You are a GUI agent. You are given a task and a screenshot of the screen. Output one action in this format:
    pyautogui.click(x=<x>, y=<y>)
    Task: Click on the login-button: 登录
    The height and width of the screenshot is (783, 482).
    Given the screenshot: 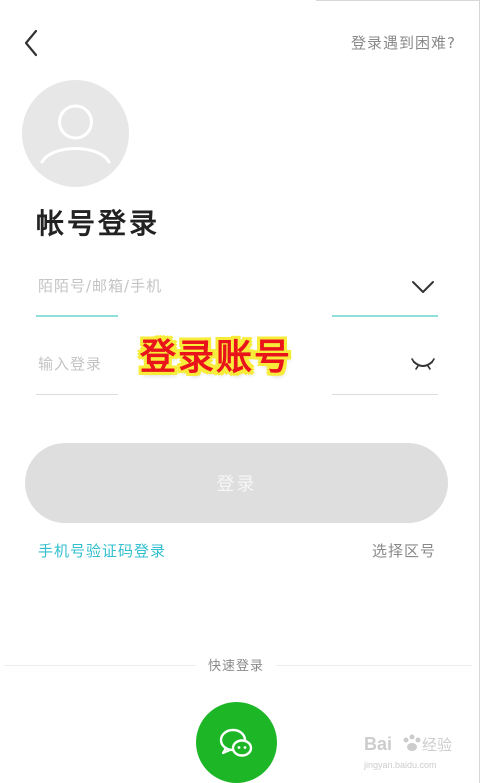 What is the action you would take?
    pyautogui.click(x=236, y=483)
    